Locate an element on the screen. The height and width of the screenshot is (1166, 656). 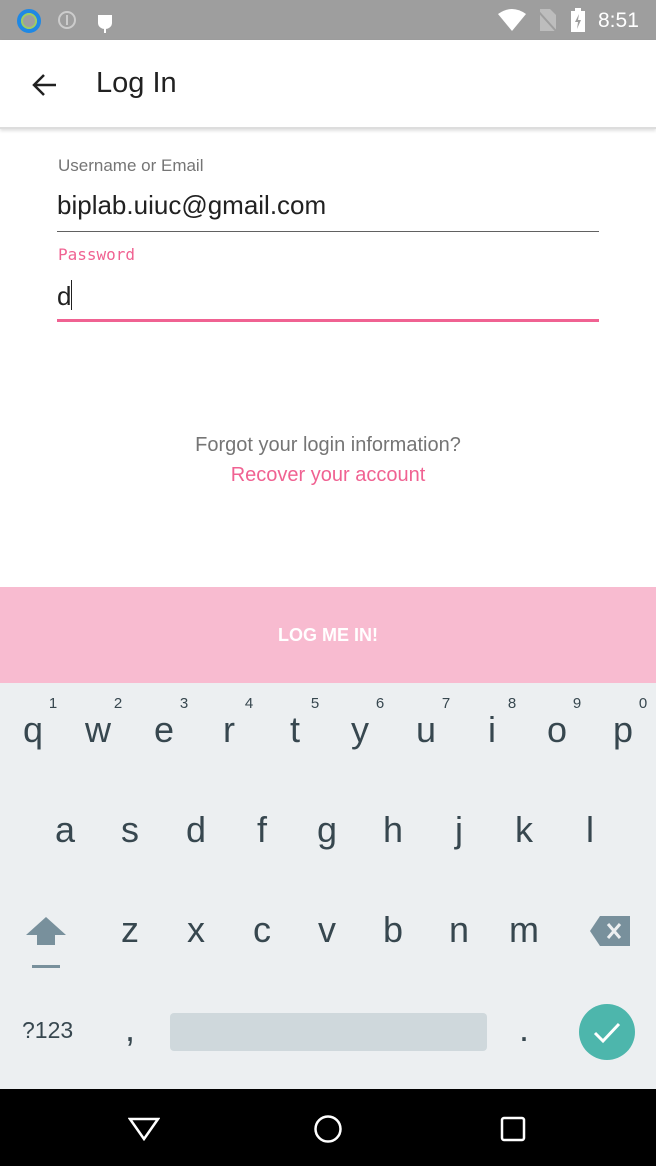
key-d: d is located at coordinates (196, 830).